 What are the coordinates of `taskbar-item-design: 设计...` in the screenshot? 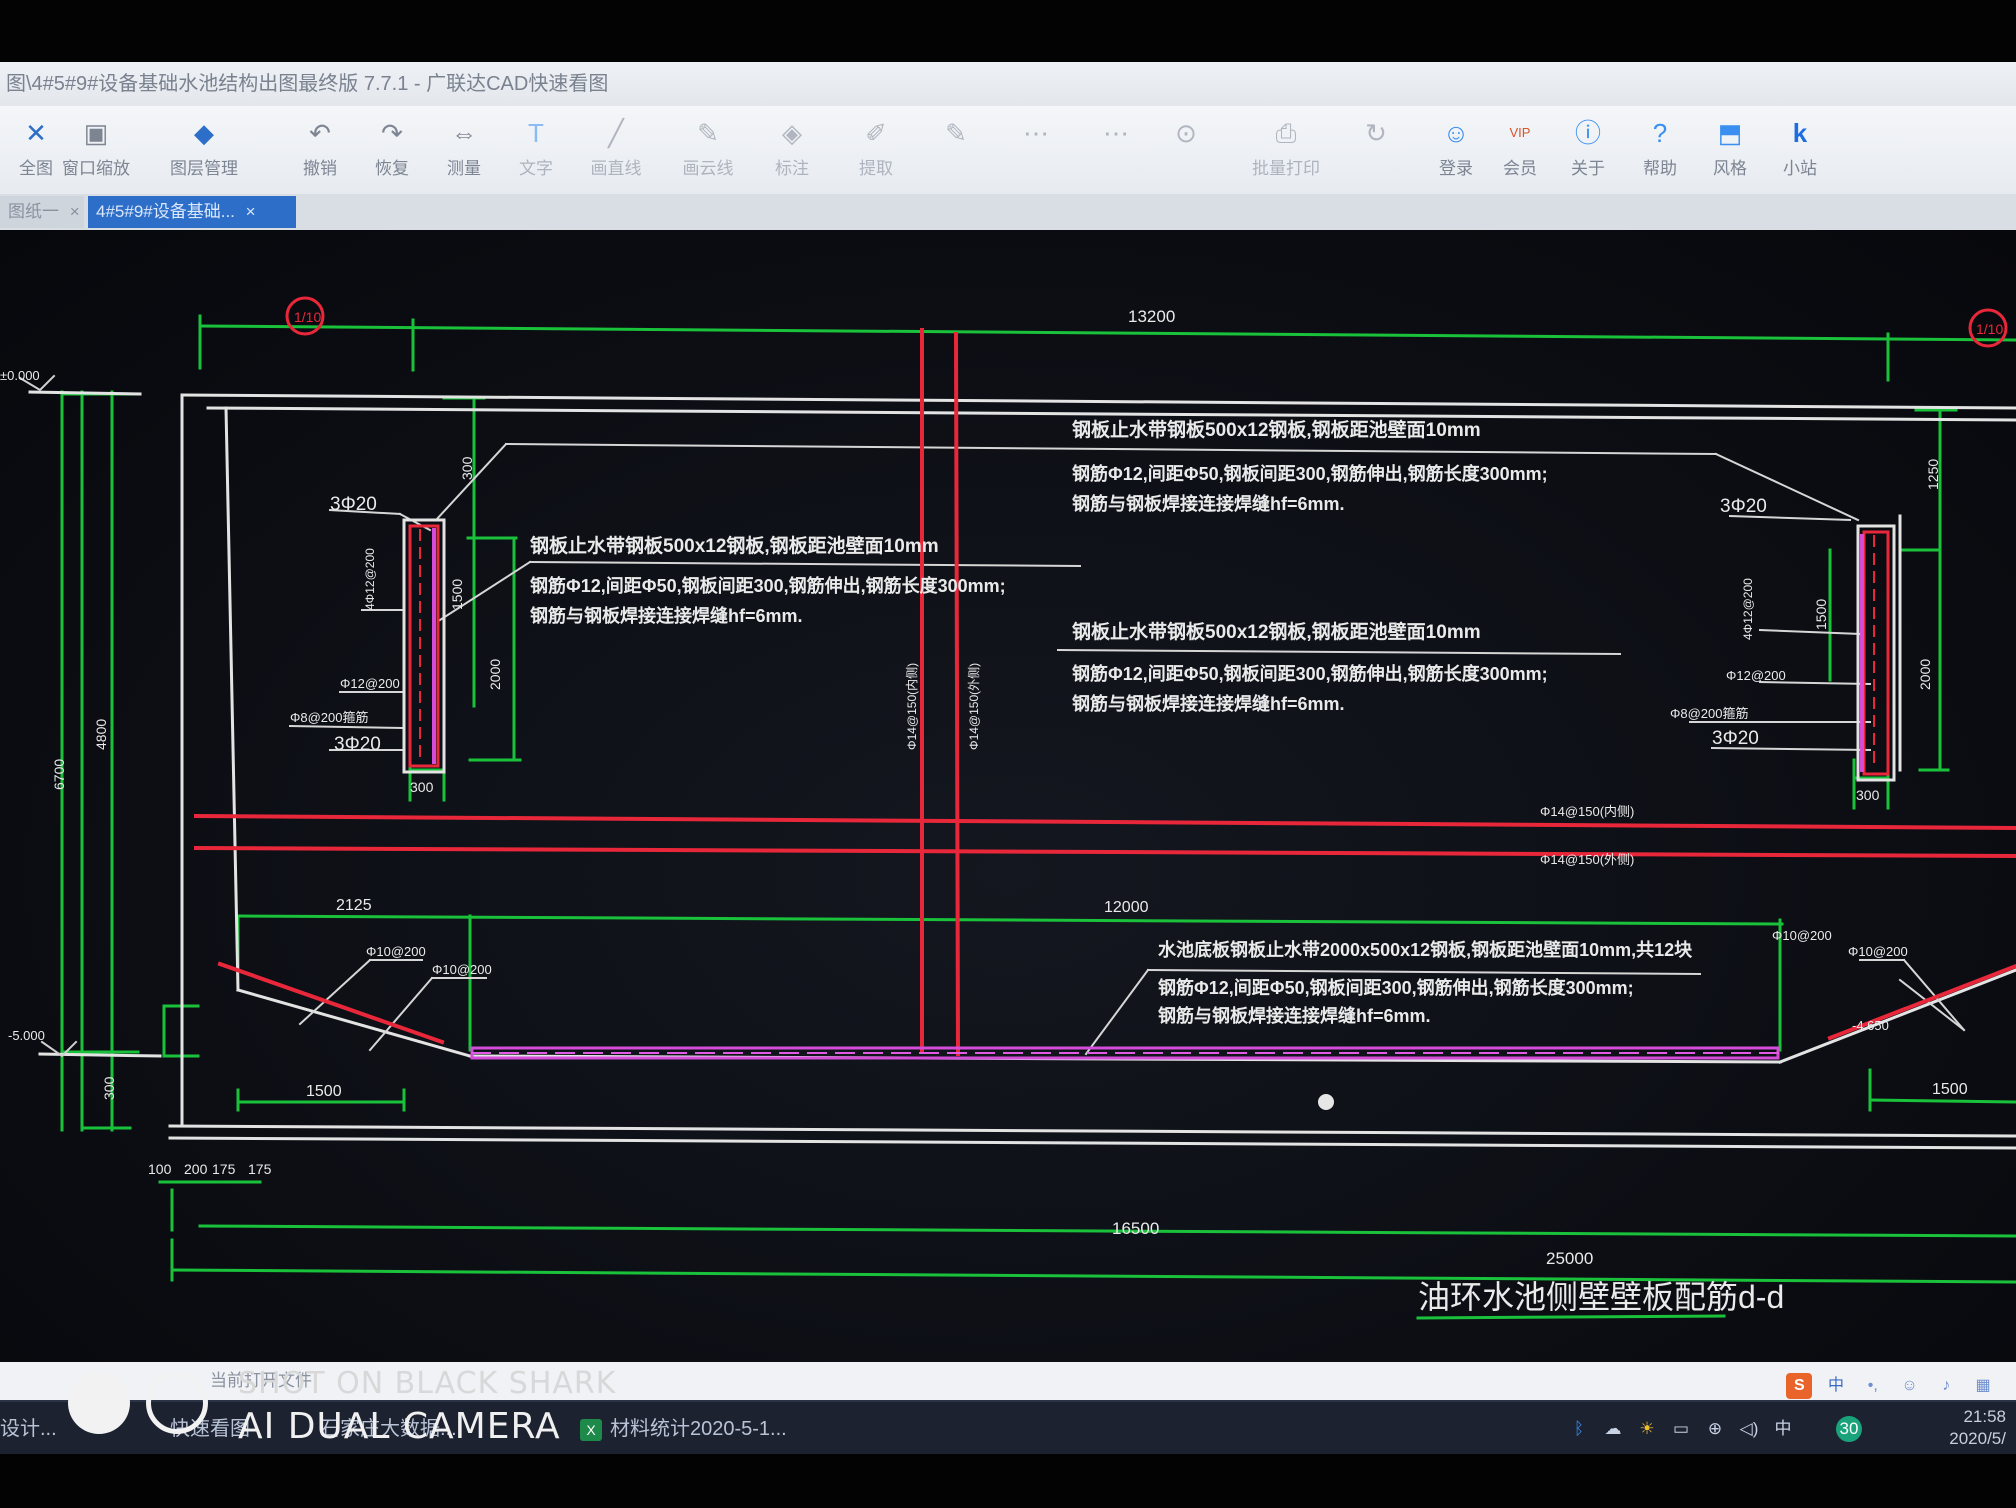 It's located at (28, 1429).